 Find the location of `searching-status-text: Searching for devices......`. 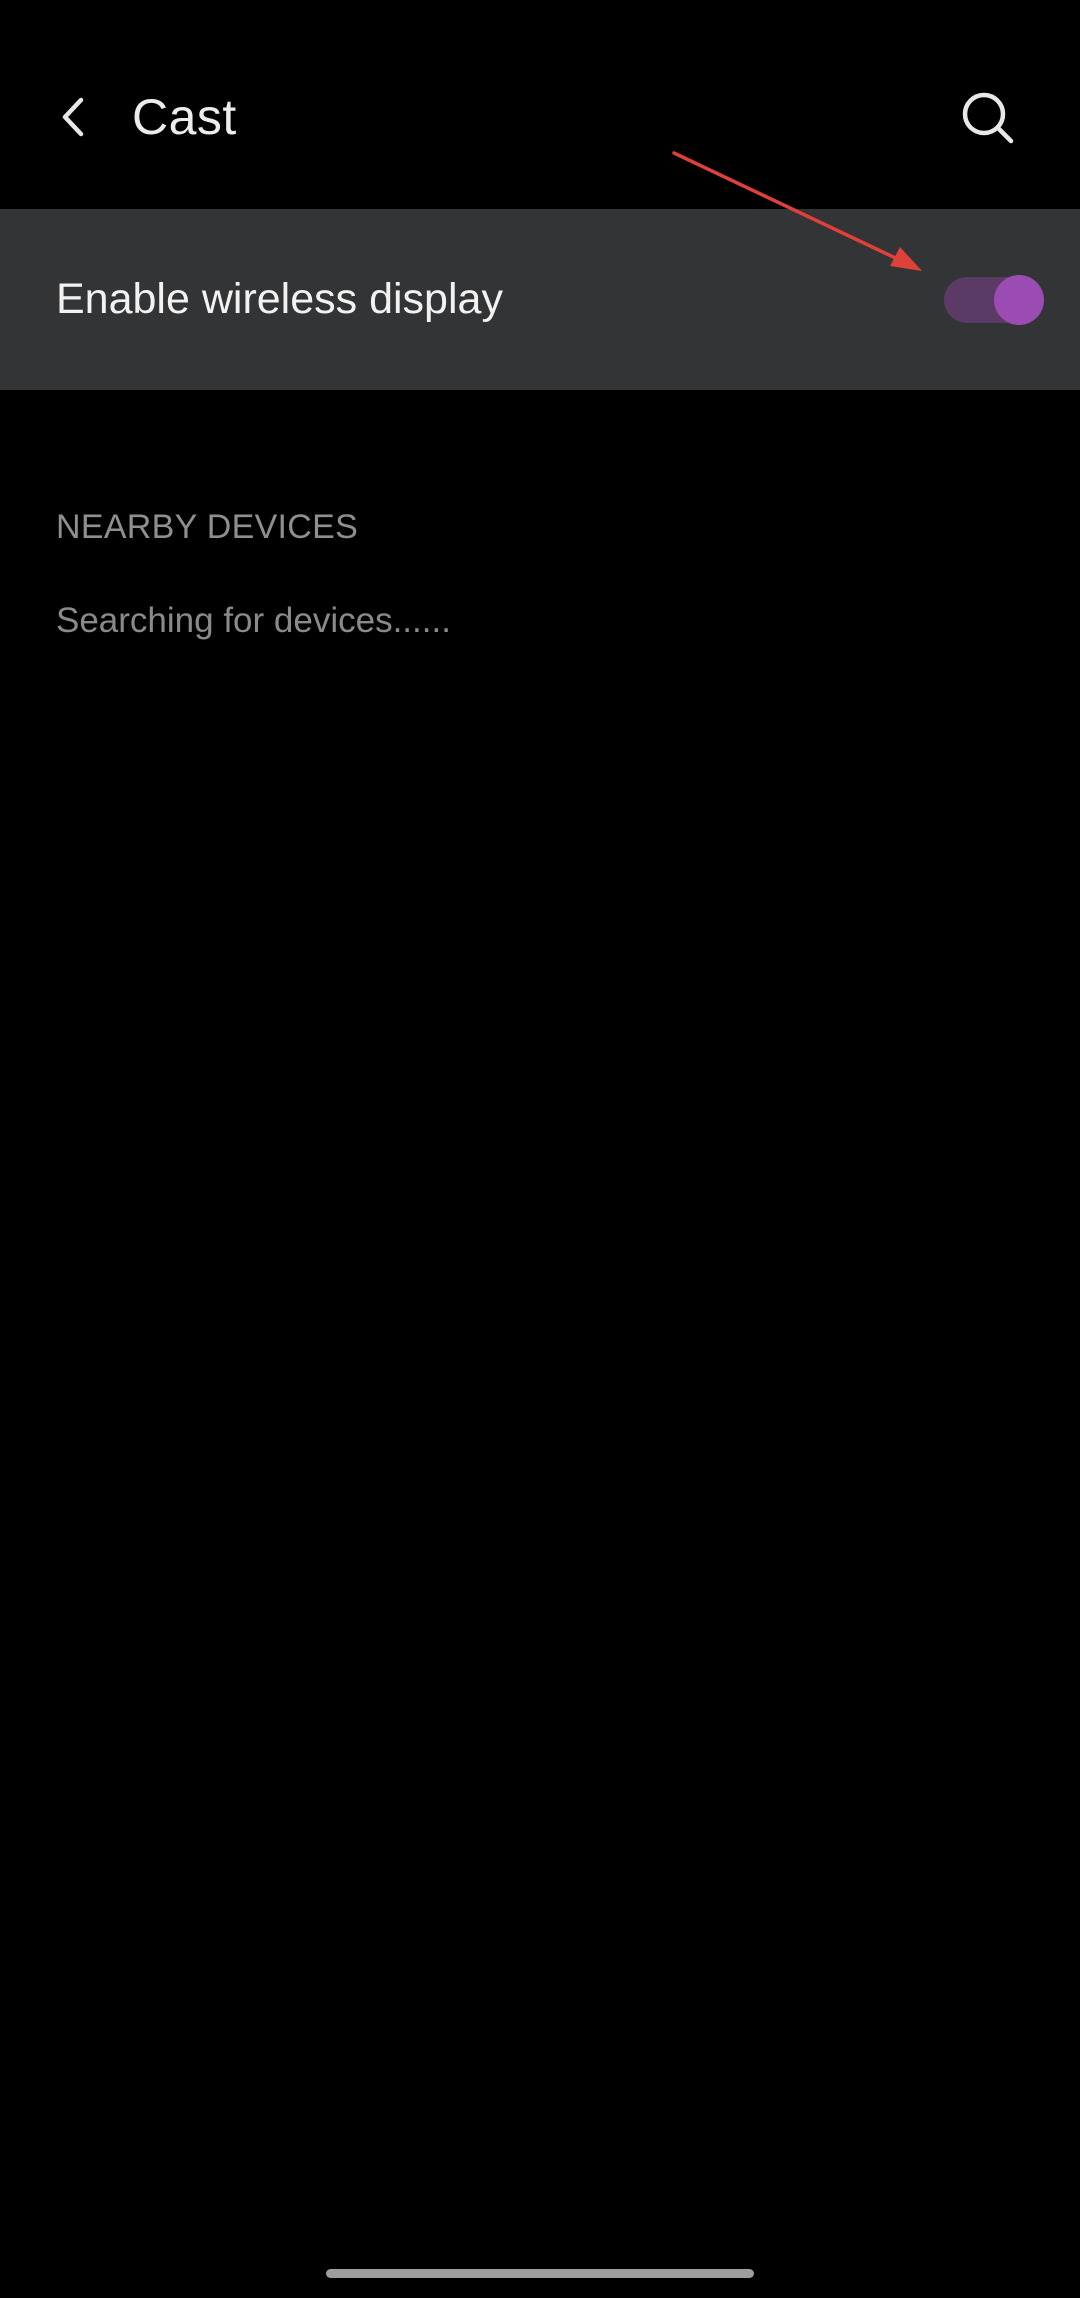

searching-status-text: Searching for devices...... is located at coordinates (253, 620).